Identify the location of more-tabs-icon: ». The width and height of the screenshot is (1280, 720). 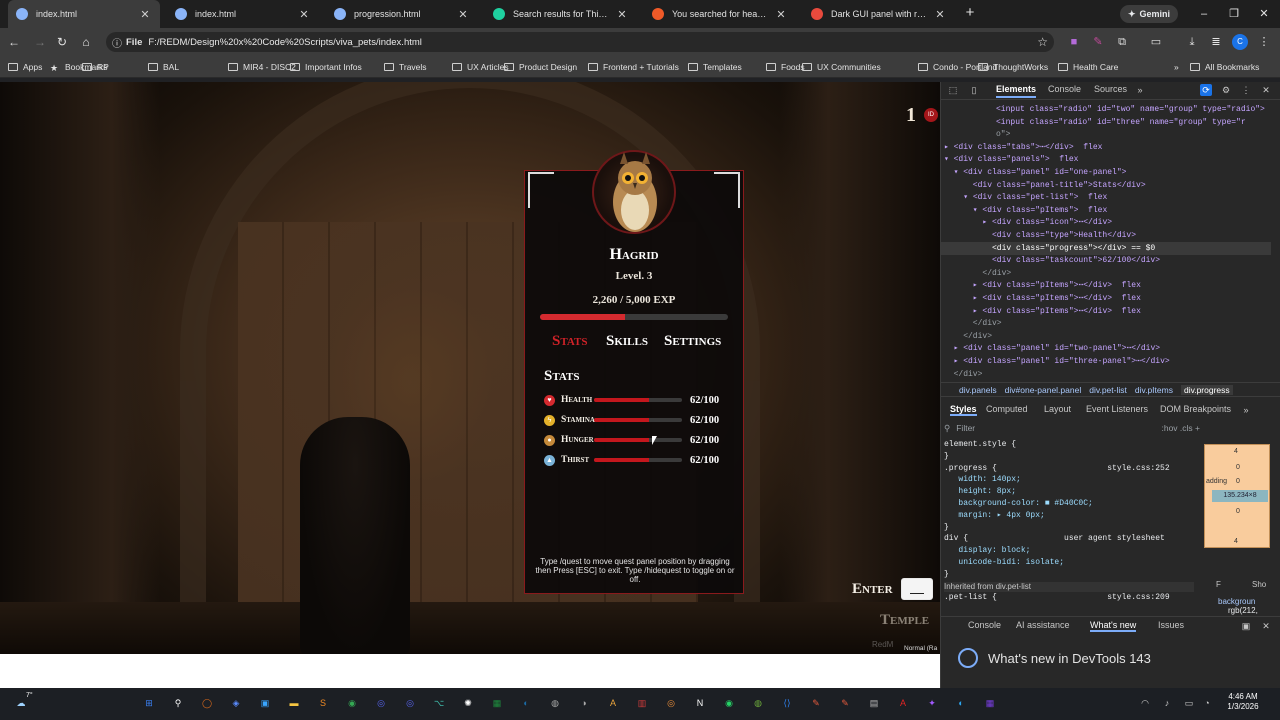
(1140, 90).